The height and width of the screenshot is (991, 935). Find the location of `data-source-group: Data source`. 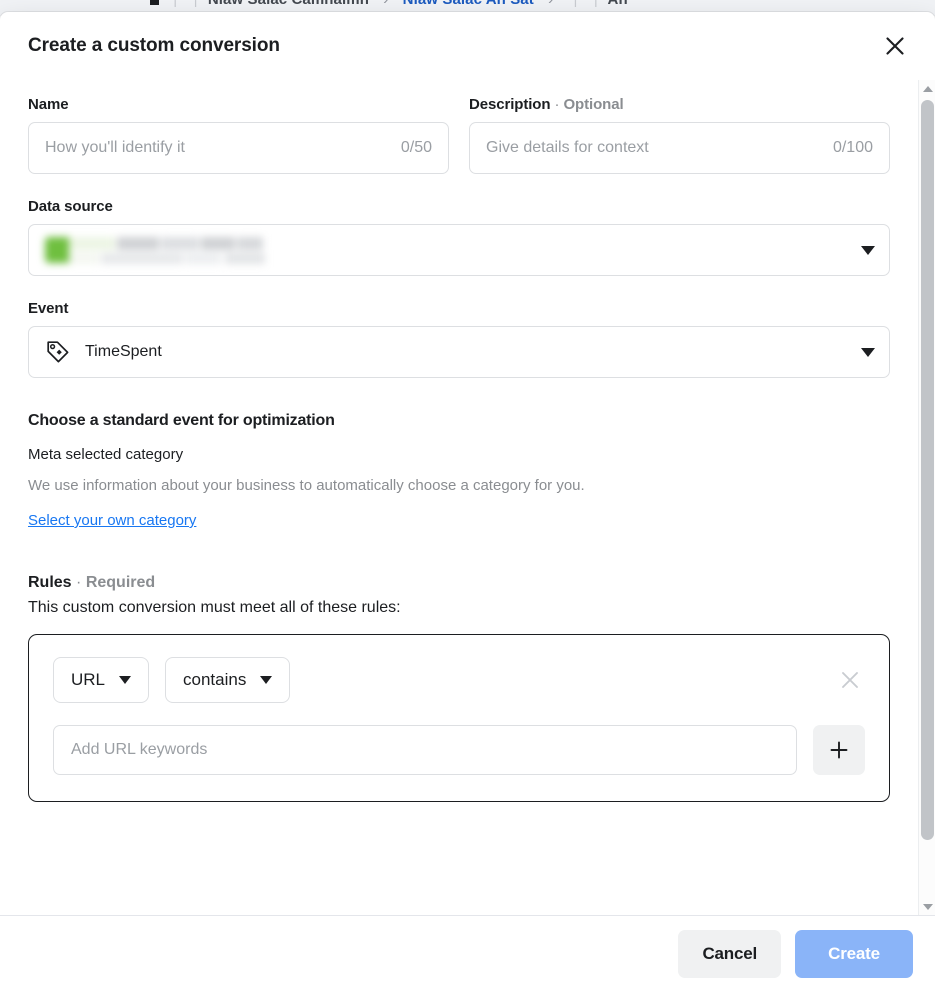

data-source-group: Data source is located at coordinates (459, 237).